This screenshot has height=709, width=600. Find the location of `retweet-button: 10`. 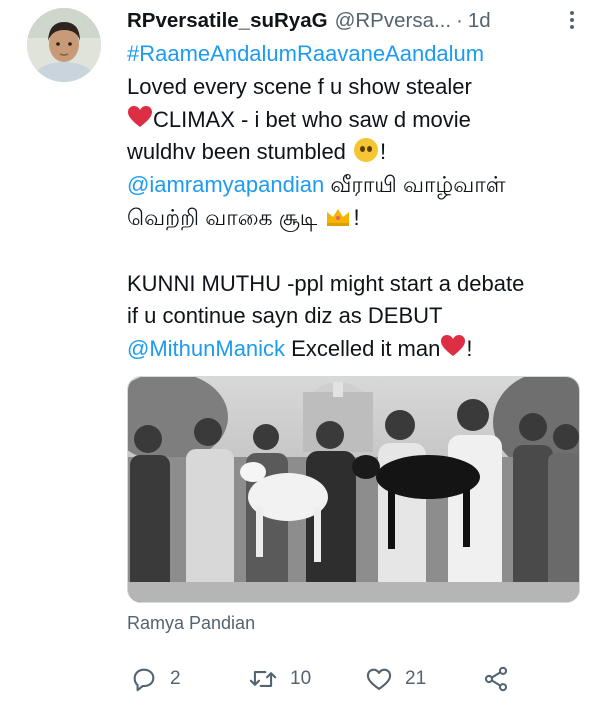

retweet-button: 10 is located at coordinates (279, 679).